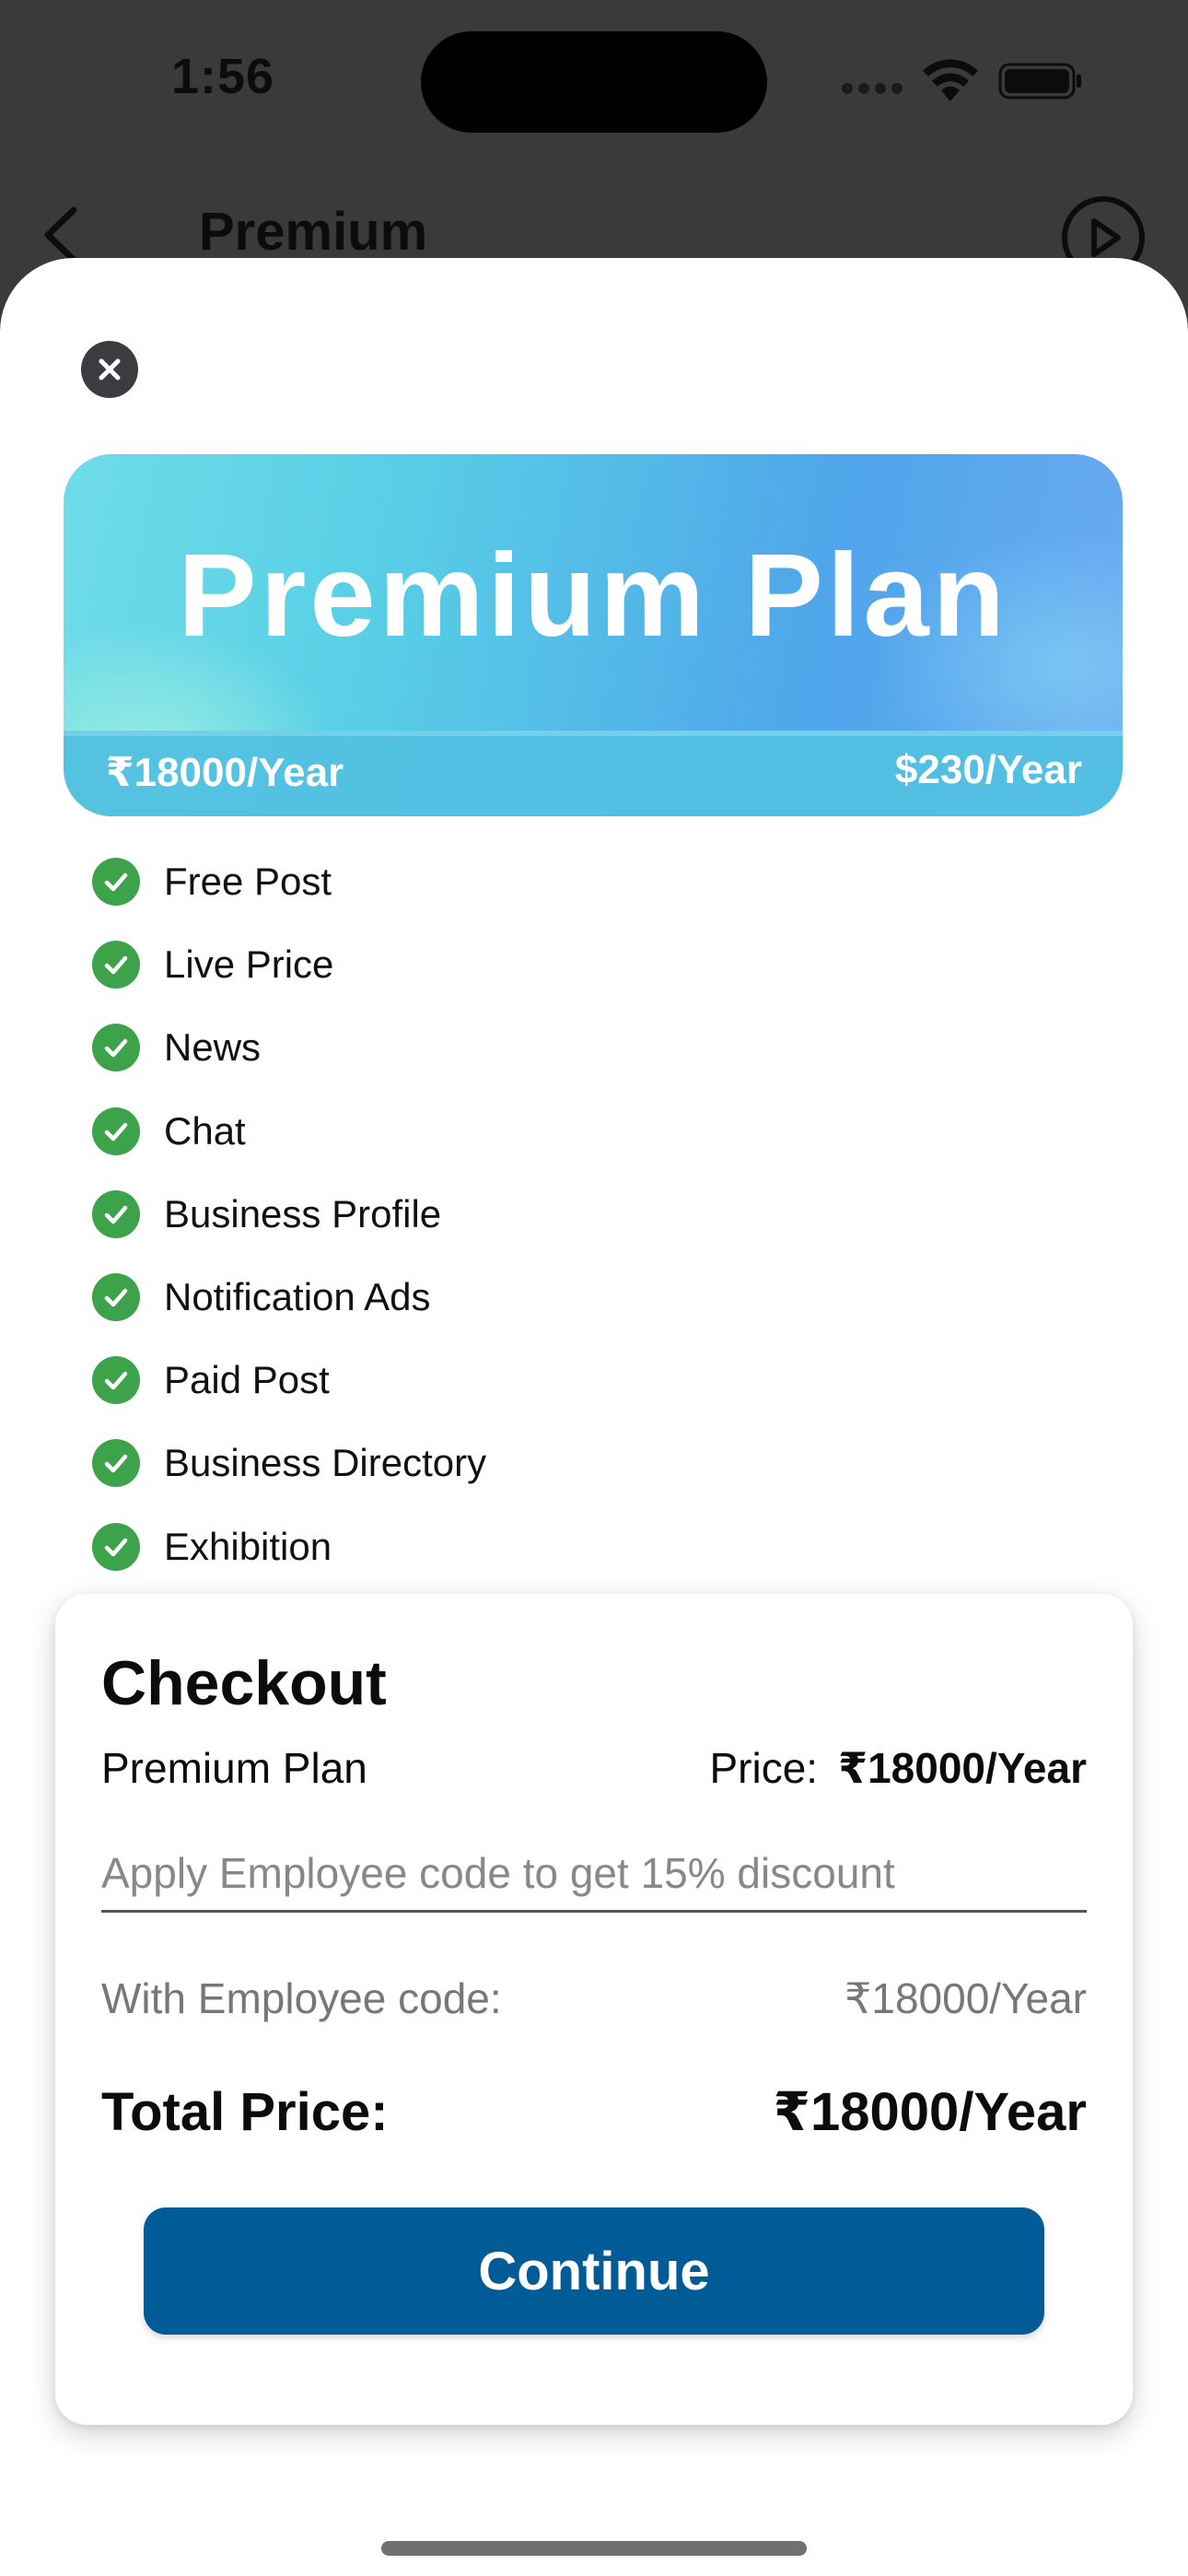 The image size is (1188, 2576). Describe the element at coordinates (930, 2112) in the screenshot. I see `total-price-value: ₹18000/Year` at that location.